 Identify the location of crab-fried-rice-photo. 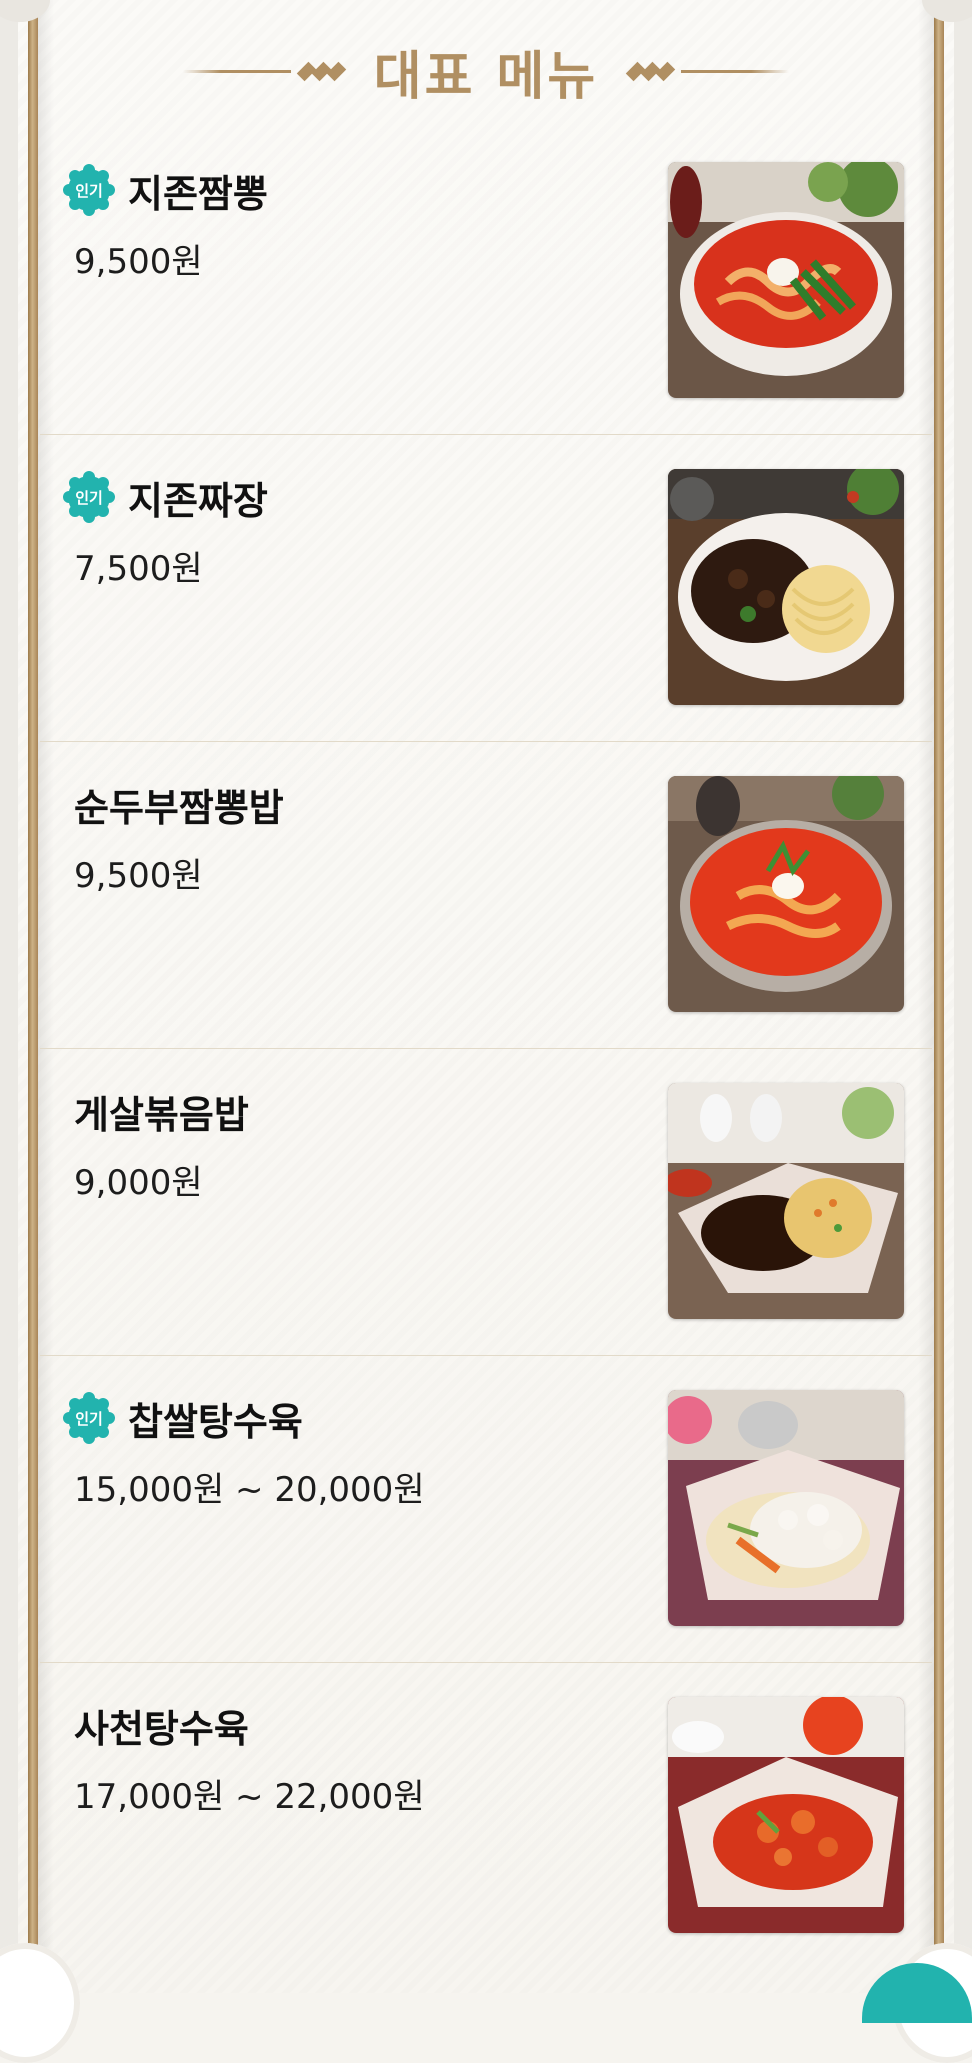
(786, 1201).